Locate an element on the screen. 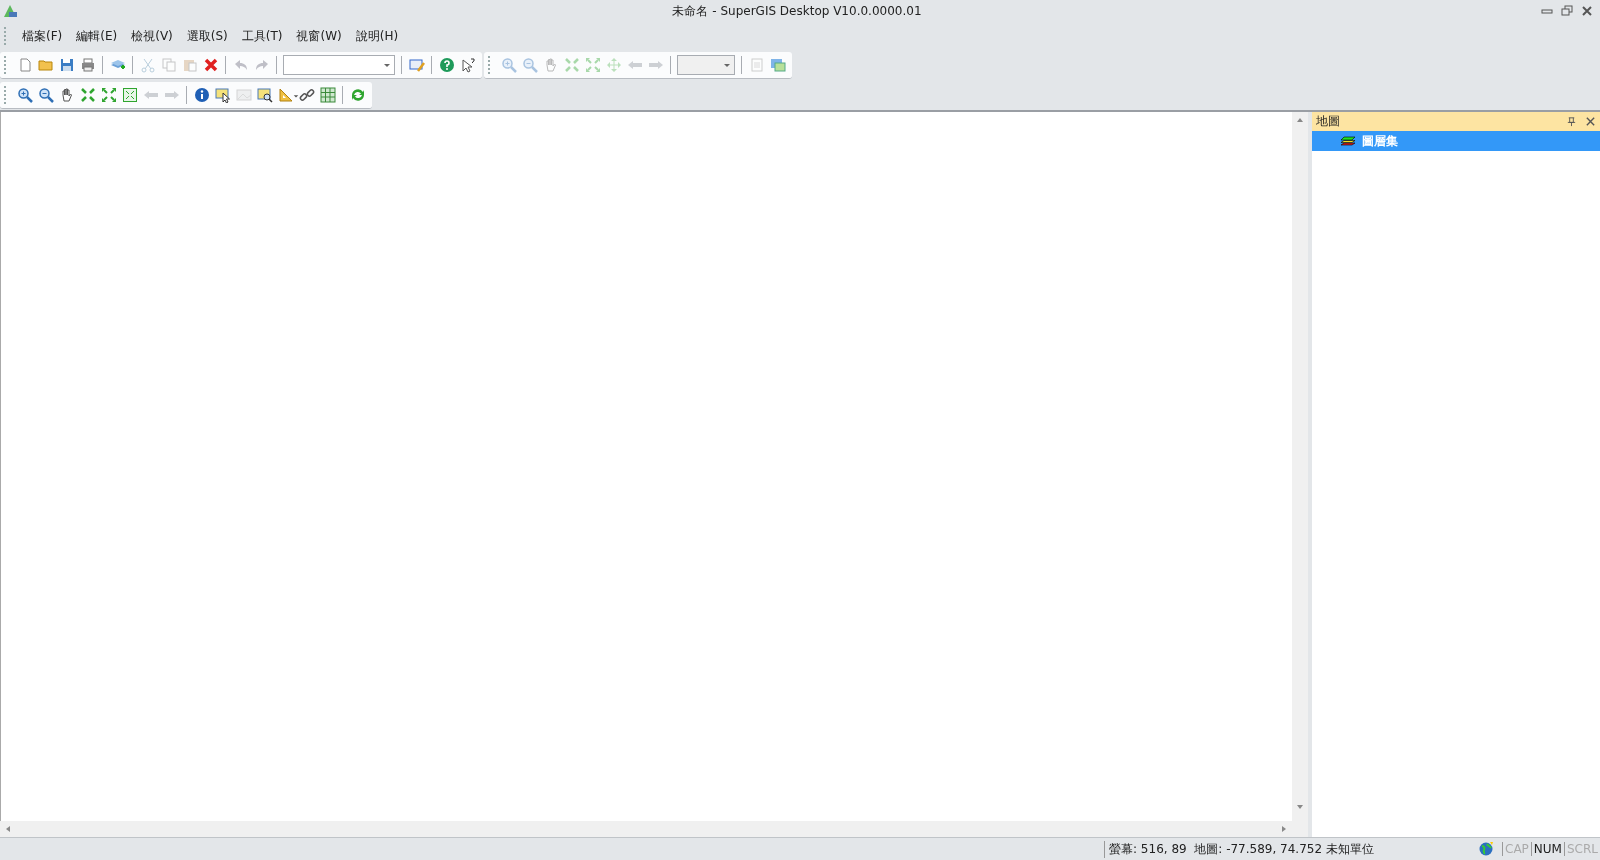 This screenshot has width=1600, height=860. move-icon is located at coordinates (613, 64).